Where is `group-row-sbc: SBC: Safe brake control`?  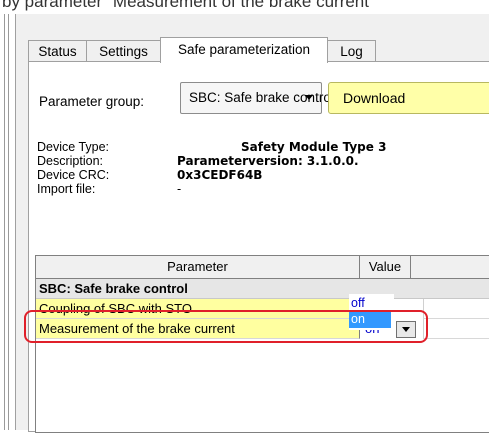 group-row-sbc: SBC: Safe brake control is located at coordinates (262, 289).